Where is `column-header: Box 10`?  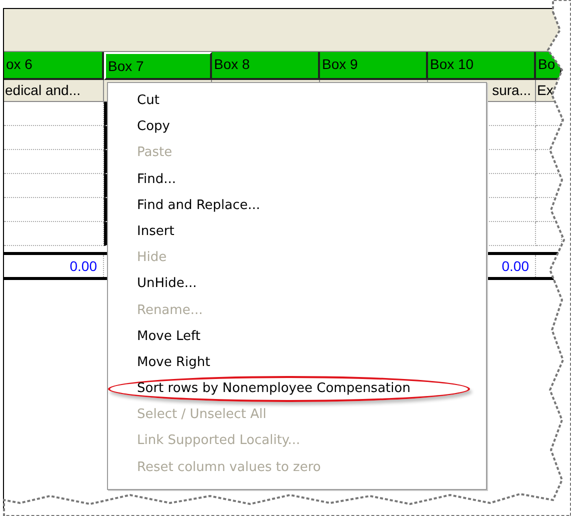 column-header: Box 10 is located at coordinates (482, 66).